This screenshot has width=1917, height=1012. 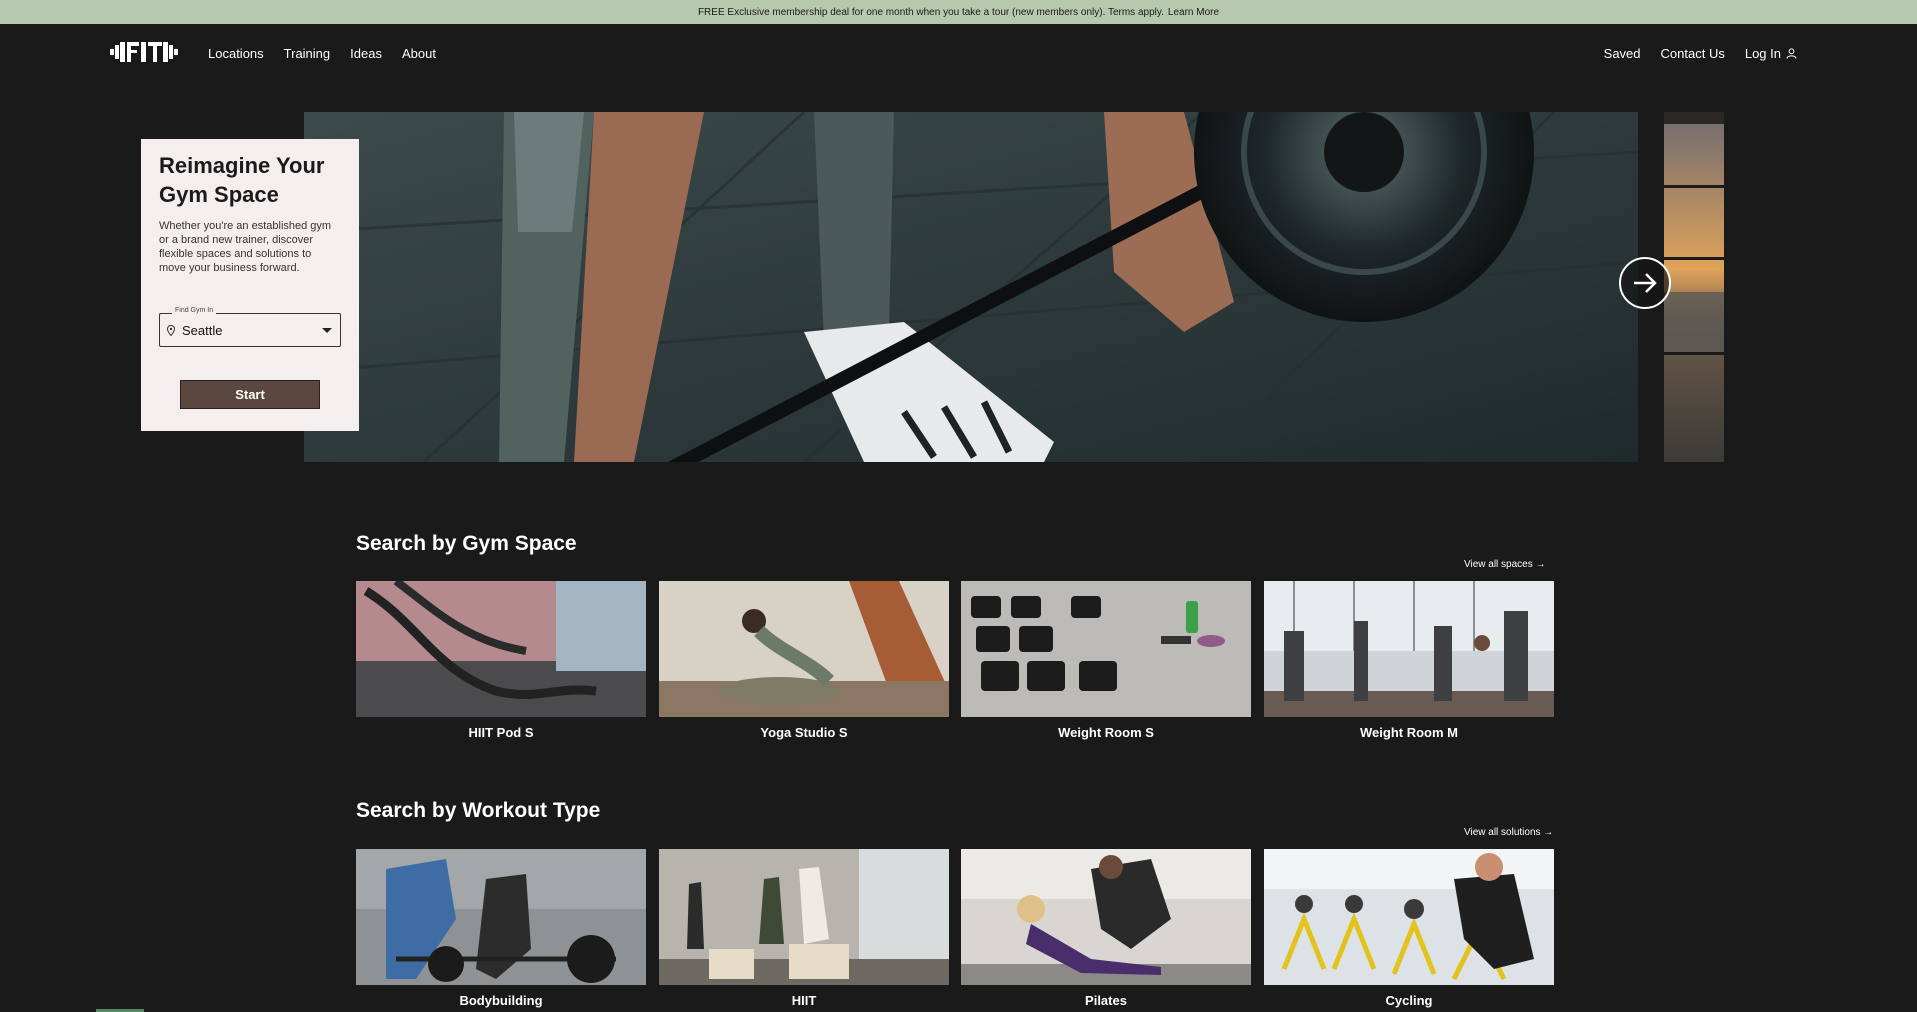 I want to click on nav-log-in: Log In, so click(x=1771, y=53).